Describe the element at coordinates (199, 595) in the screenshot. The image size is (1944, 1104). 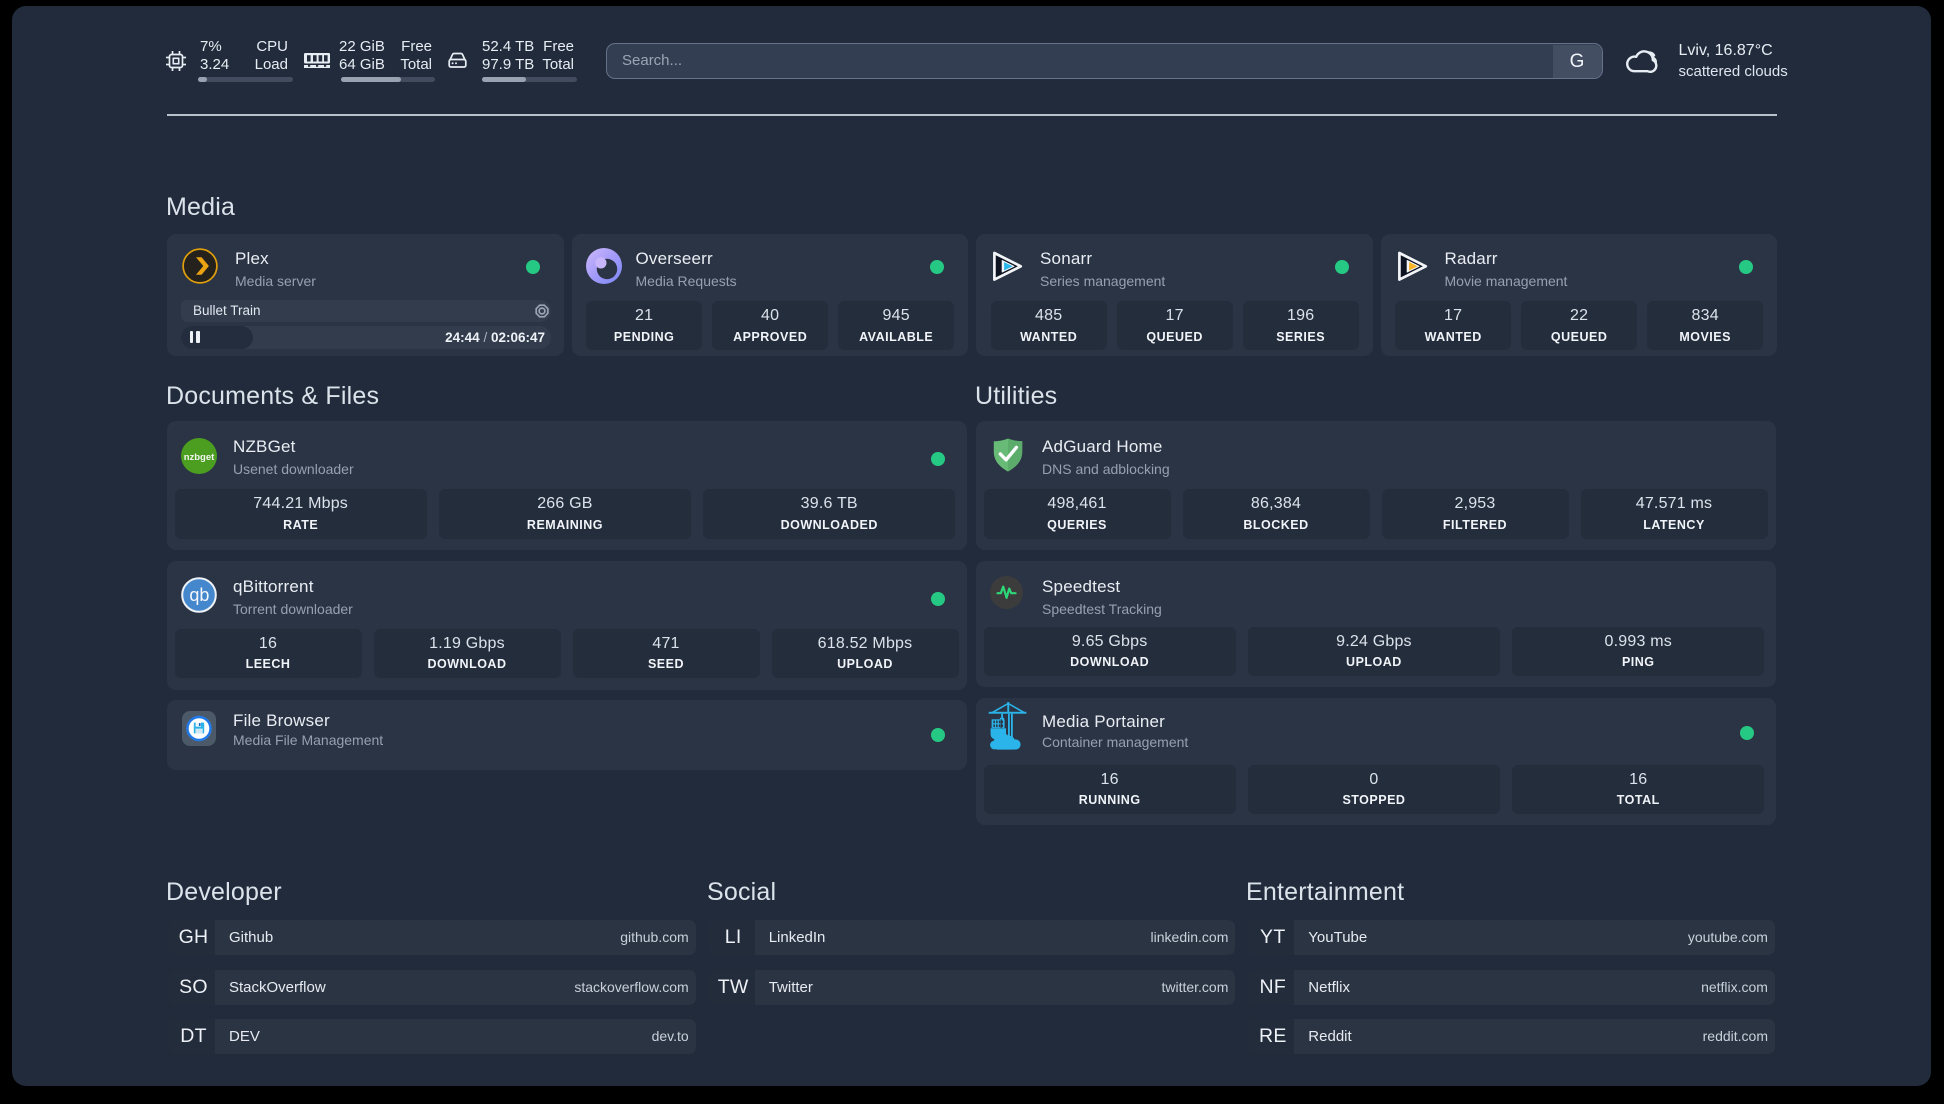
I see `svg-text: qb` at that location.